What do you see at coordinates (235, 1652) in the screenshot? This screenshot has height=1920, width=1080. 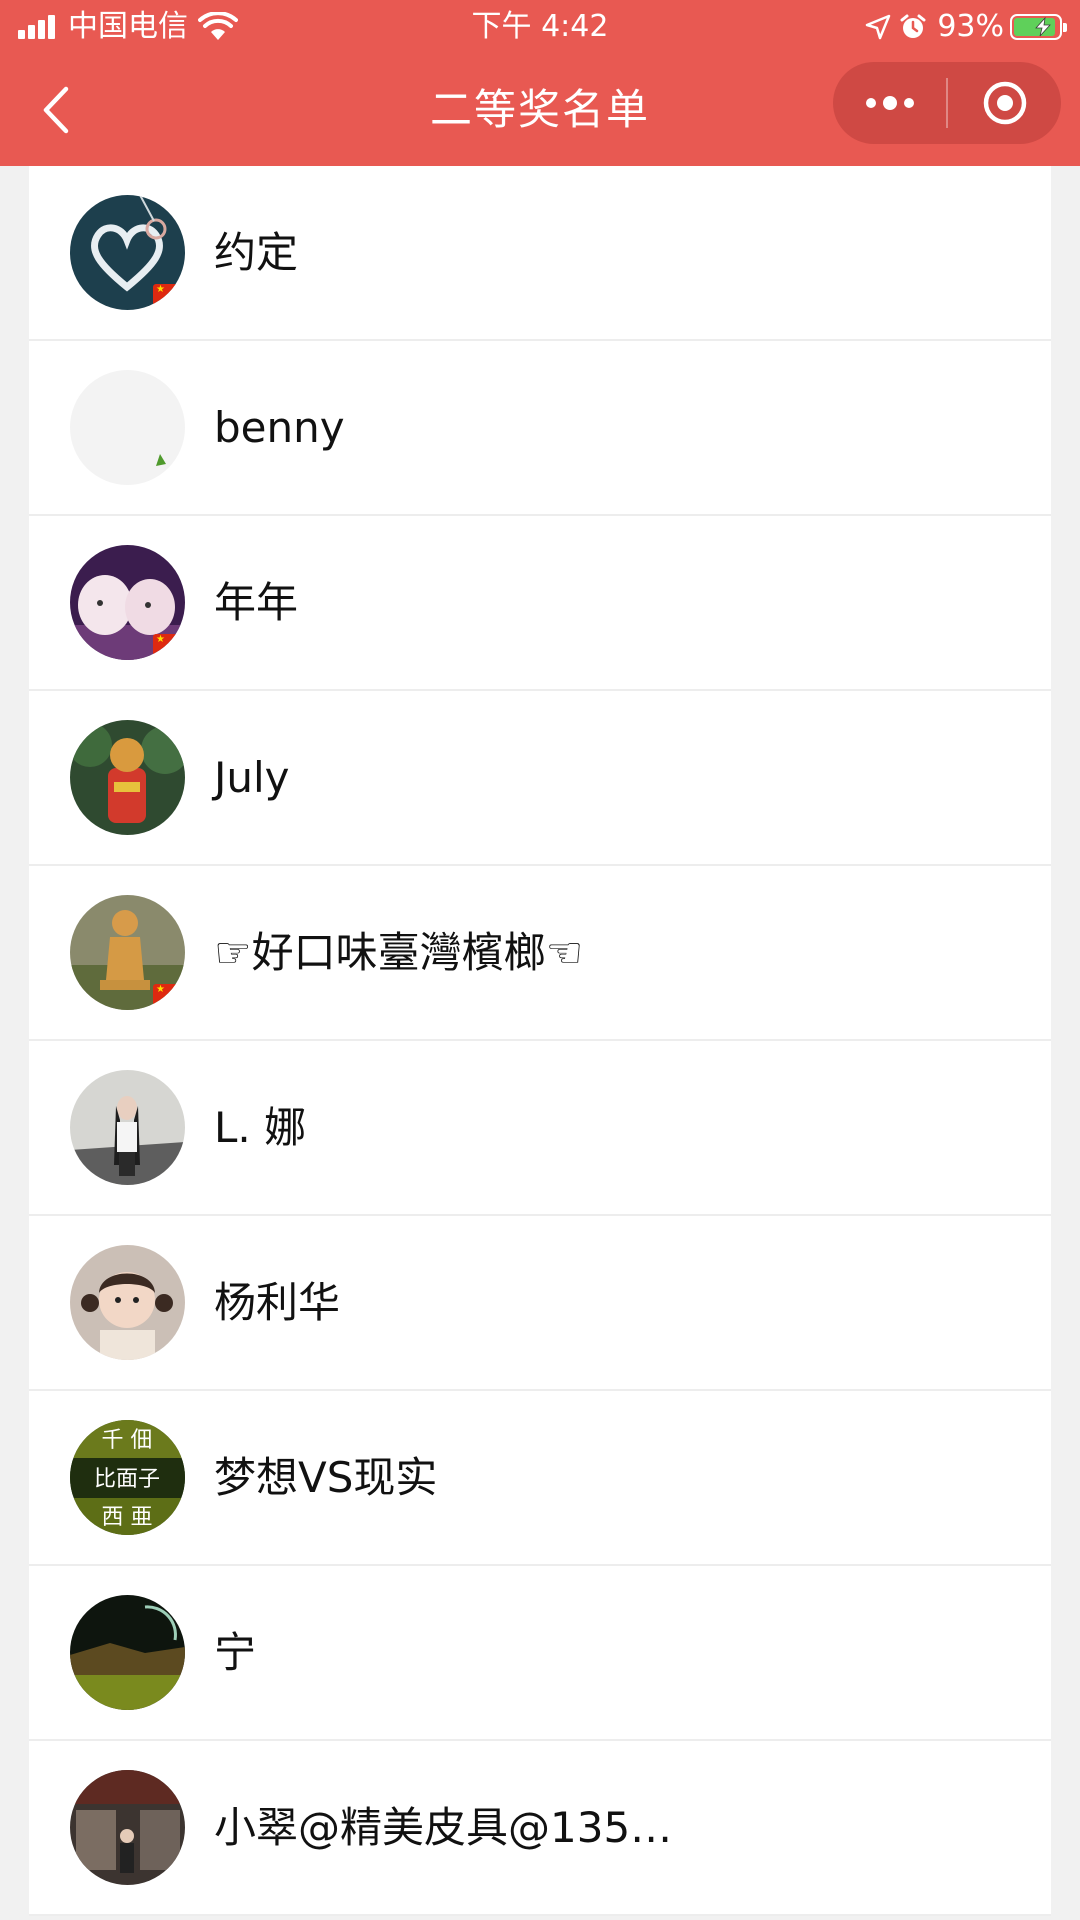 I see `winner-name: 宁` at bounding box center [235, 1652].